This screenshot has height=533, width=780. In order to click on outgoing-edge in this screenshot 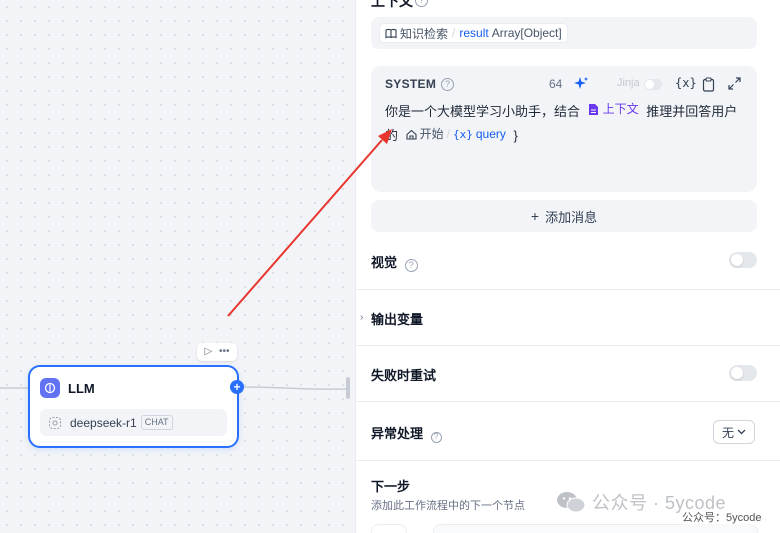, I will do `click(295, 388)`.